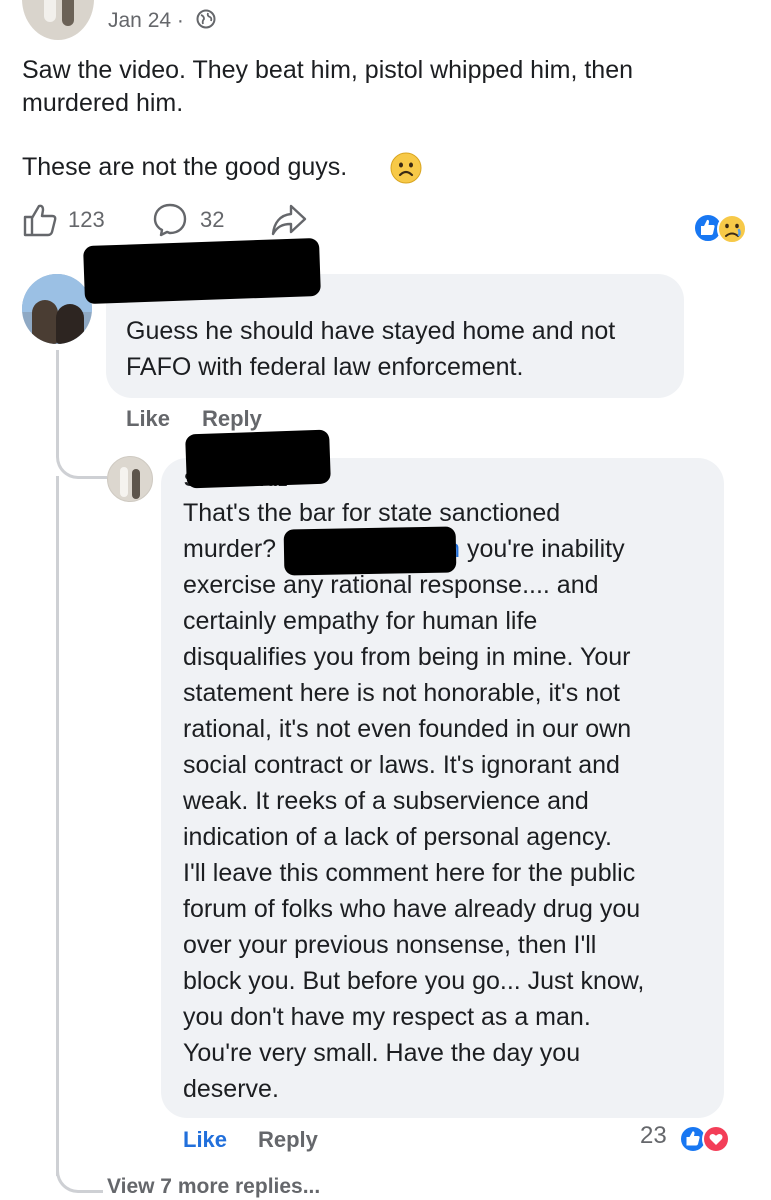 Image resolution: width=771 pixels, height=1200 pixels. Describe the element at coordinates (386, 801) in the screenshot. I see `reply-text-line-9: weak. It reeks of a subservience and` at that location.